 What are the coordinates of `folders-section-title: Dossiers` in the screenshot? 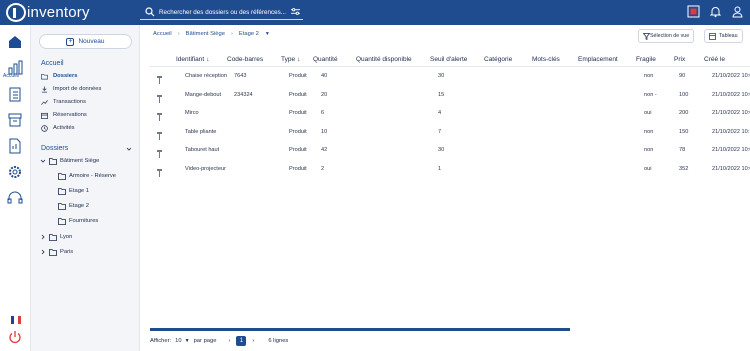 It's located at (54, 148).